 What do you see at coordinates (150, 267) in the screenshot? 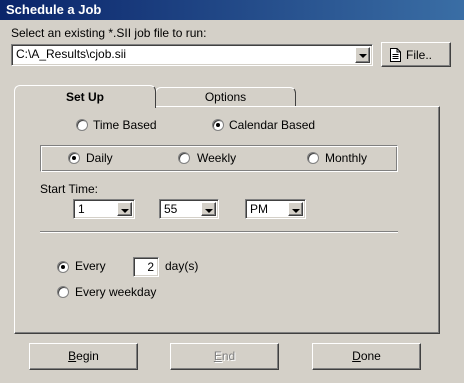
I see `every-days-value: 2` at bounding box center [150, 267].